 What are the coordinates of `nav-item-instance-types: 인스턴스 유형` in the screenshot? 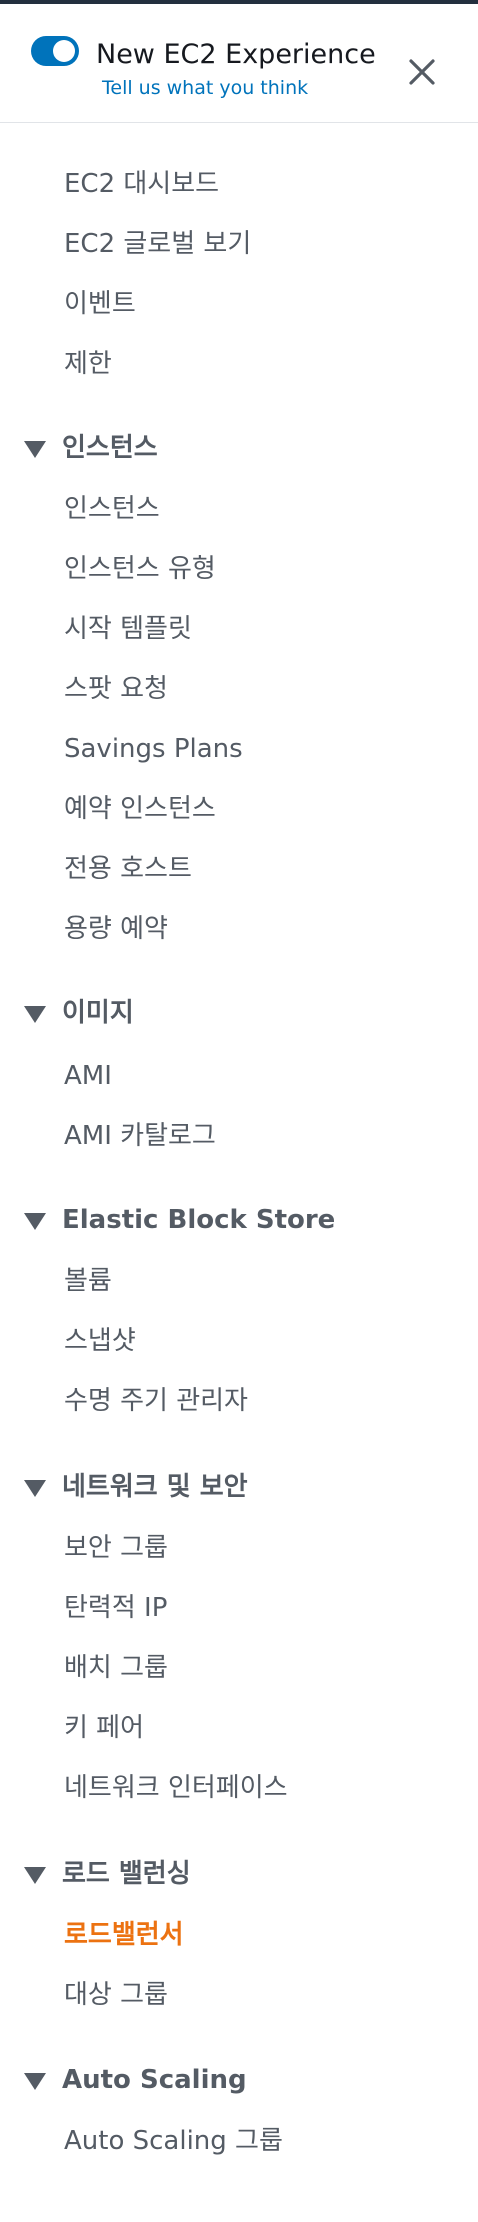 It's located at (140, 569).